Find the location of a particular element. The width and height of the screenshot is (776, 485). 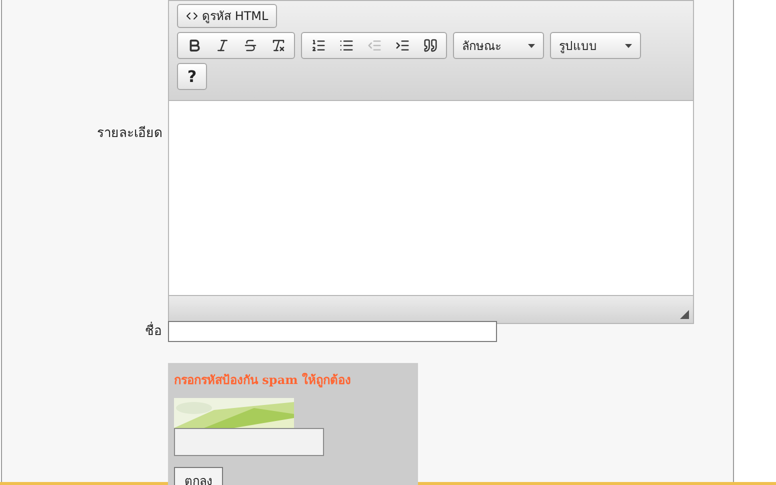

clear-format-icon is located at coordinates (278, 45).